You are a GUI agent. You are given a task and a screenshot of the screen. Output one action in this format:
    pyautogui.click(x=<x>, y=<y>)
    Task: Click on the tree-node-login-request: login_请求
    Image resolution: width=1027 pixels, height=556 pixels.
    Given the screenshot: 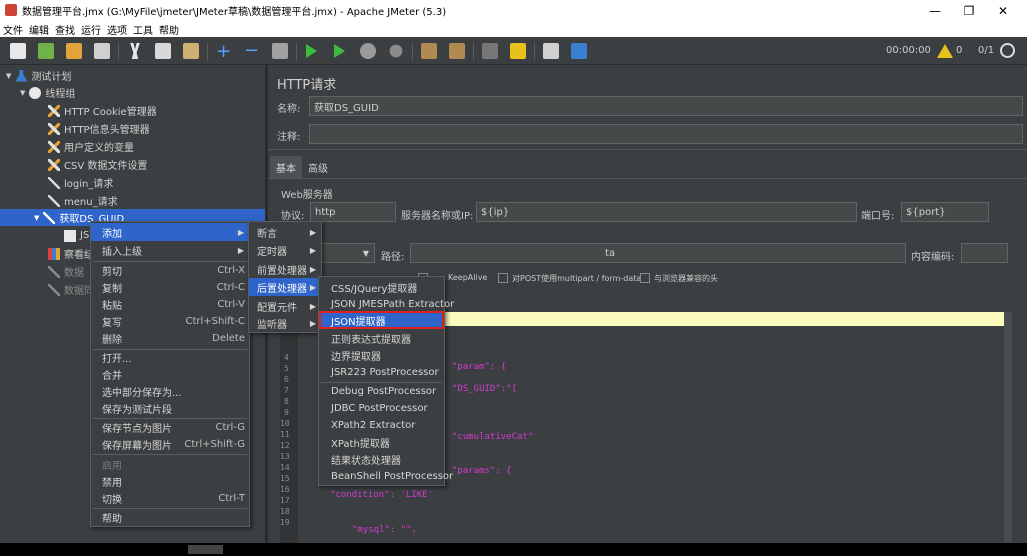 What is the action you would take?
    pyautogui.click(x=80, y=182)
    